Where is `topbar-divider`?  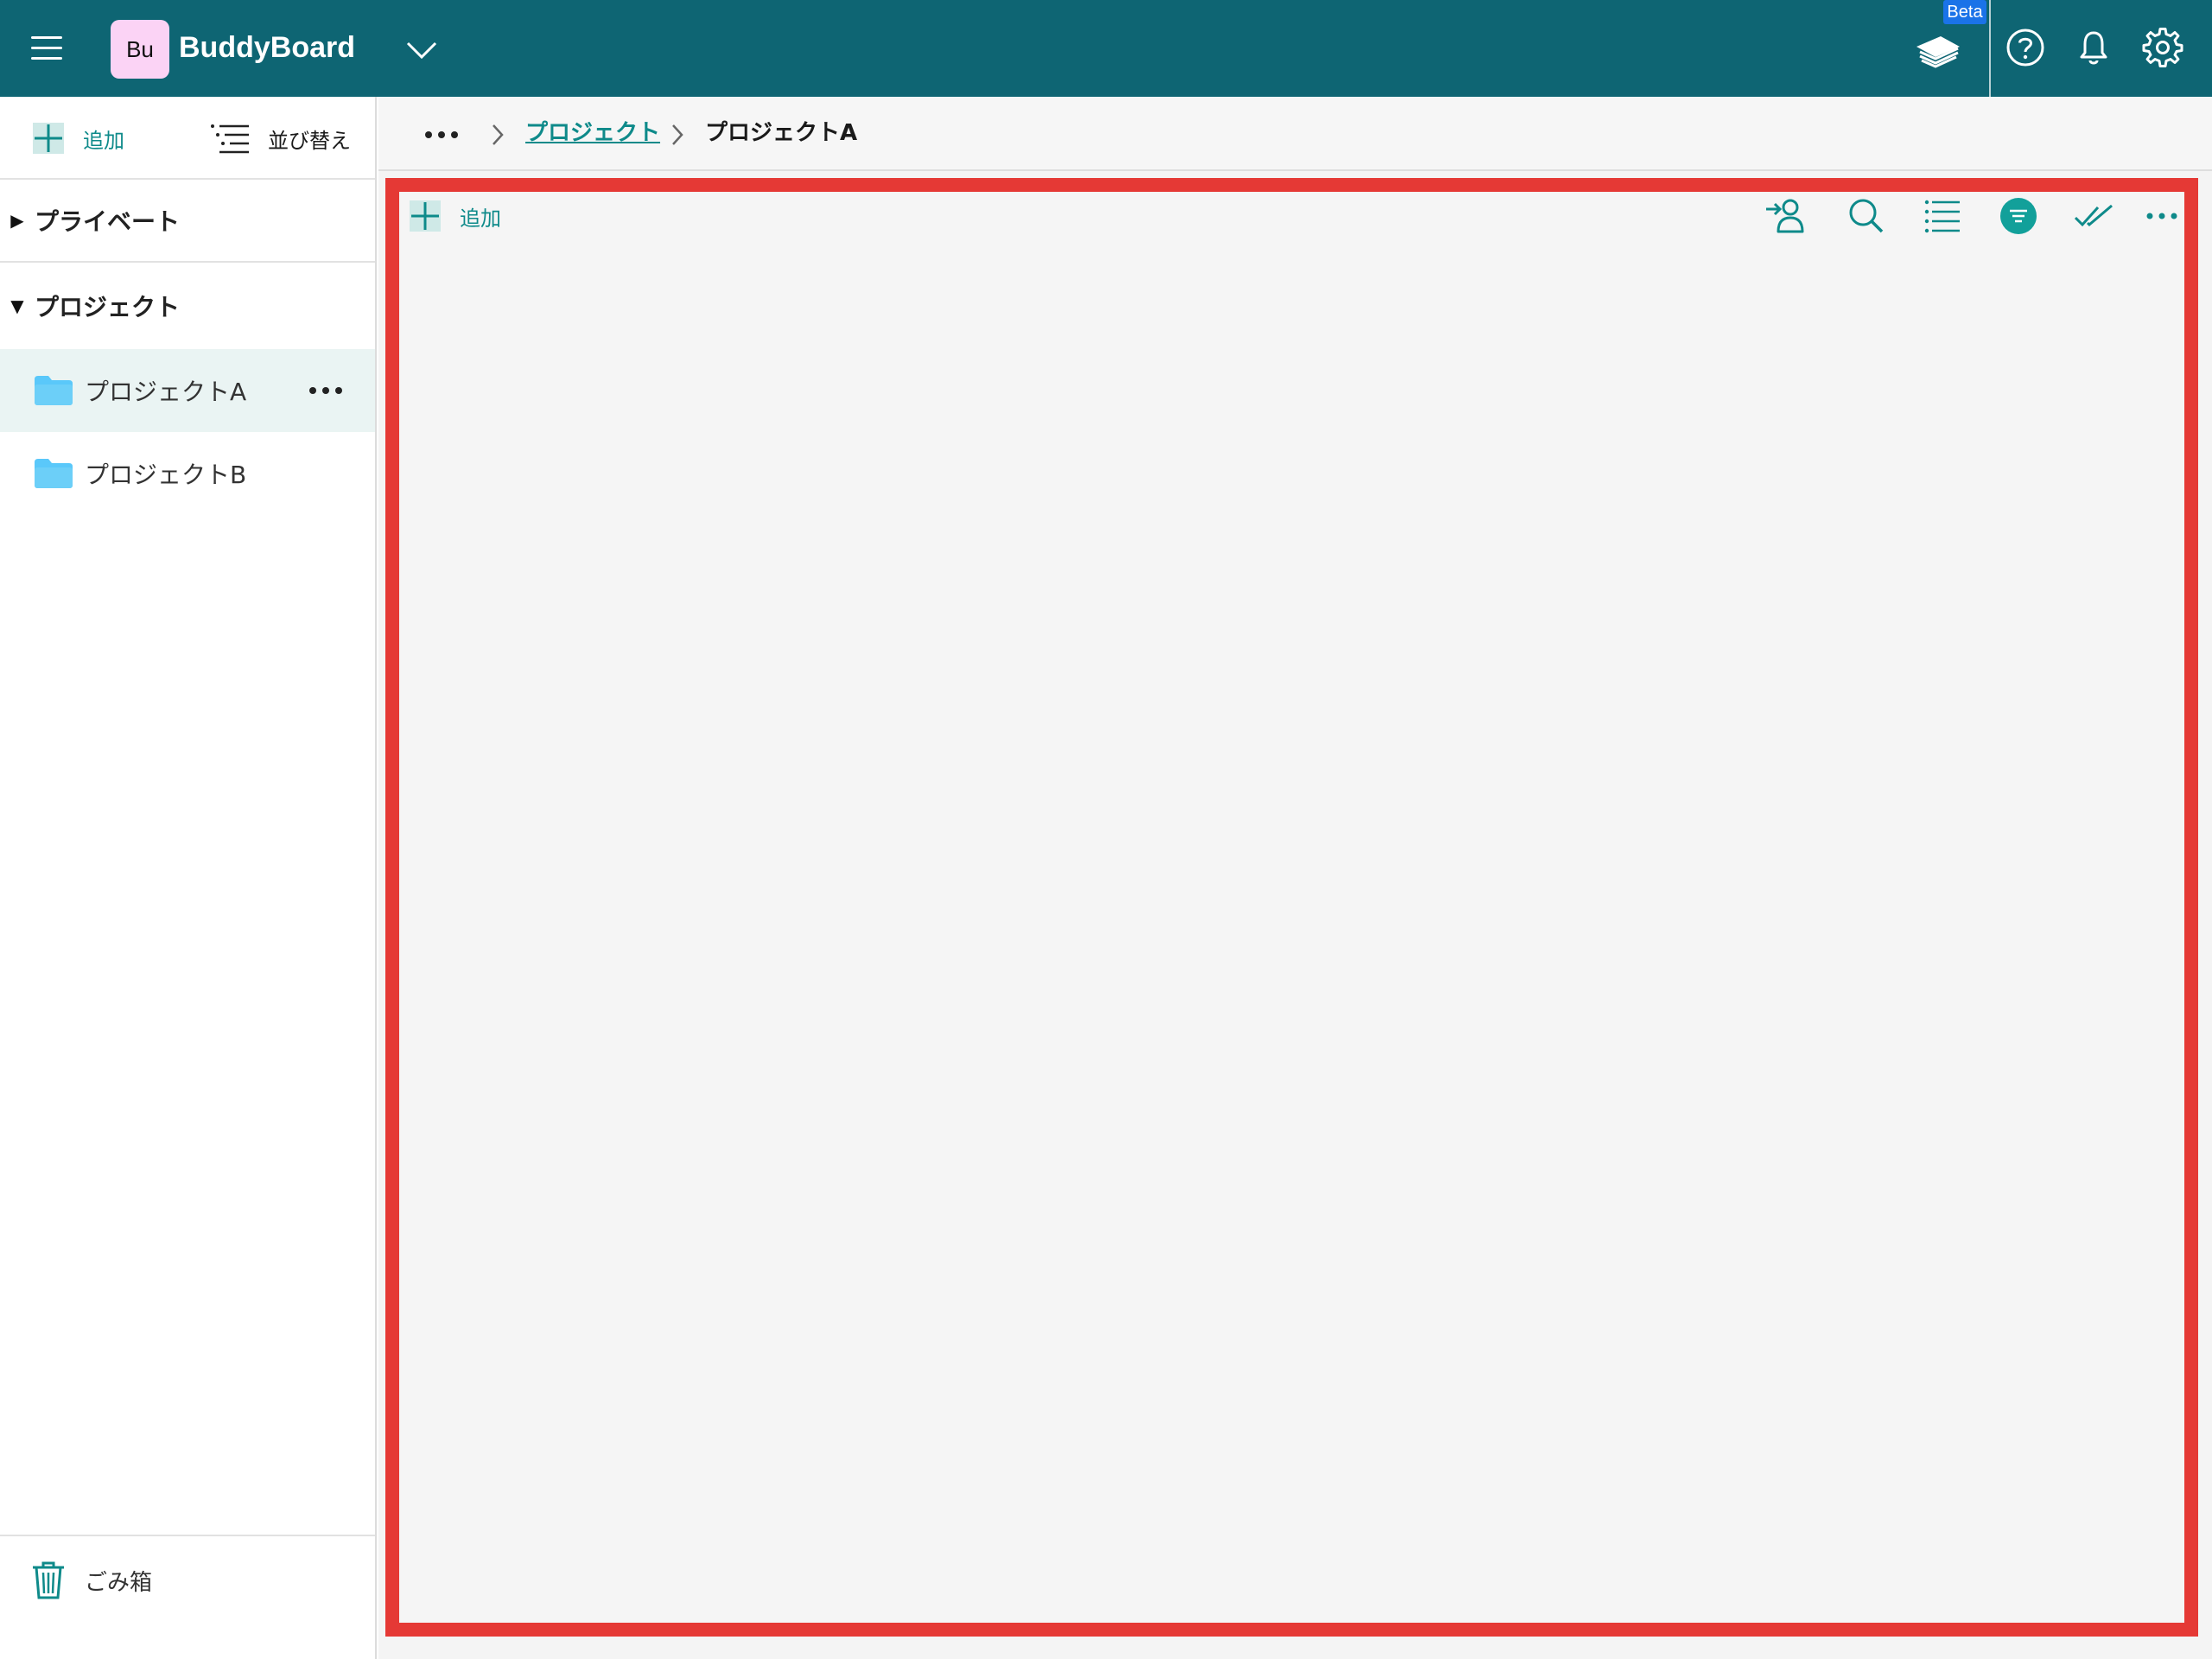 topbar-divider is located at coordinates (1990, 48).